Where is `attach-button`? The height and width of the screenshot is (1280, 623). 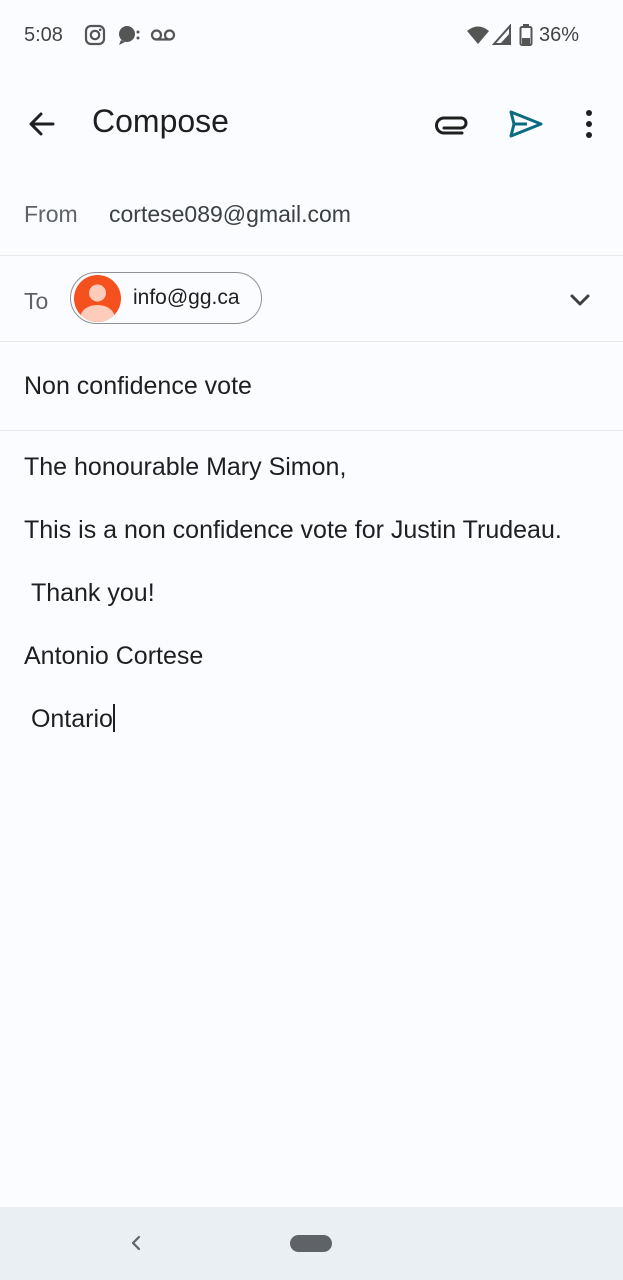 attach-button is located at coordinates (452, 124).